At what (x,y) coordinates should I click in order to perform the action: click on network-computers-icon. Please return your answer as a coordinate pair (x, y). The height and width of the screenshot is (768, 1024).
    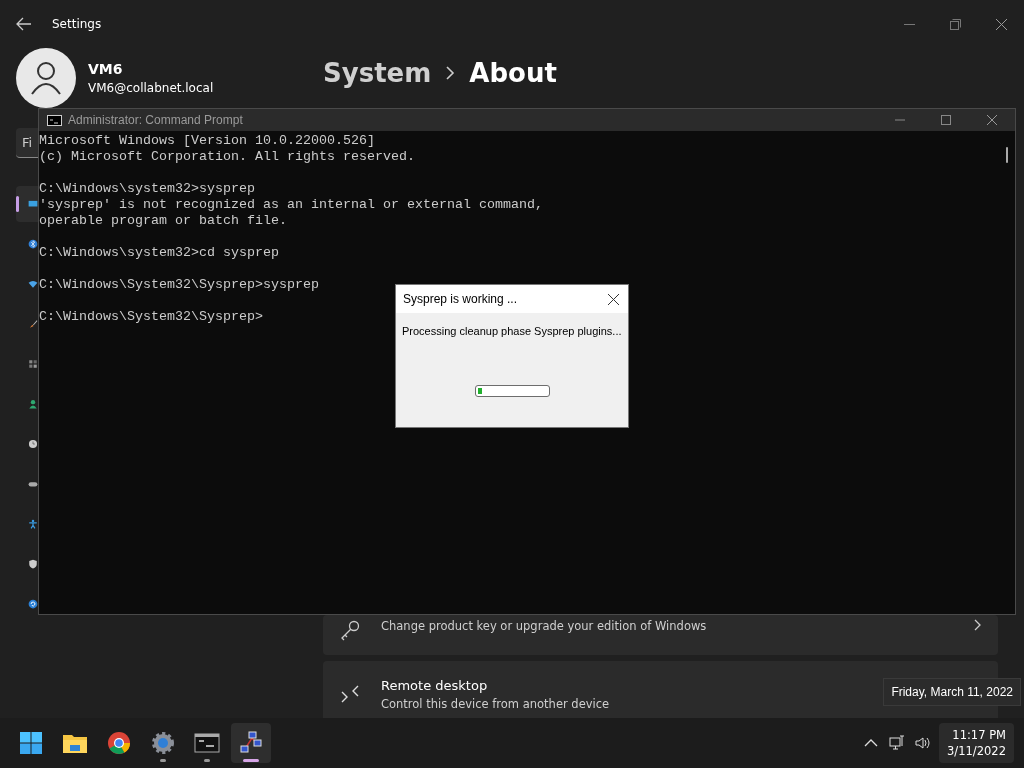
    Looking at the image, I should click on (251, 742).